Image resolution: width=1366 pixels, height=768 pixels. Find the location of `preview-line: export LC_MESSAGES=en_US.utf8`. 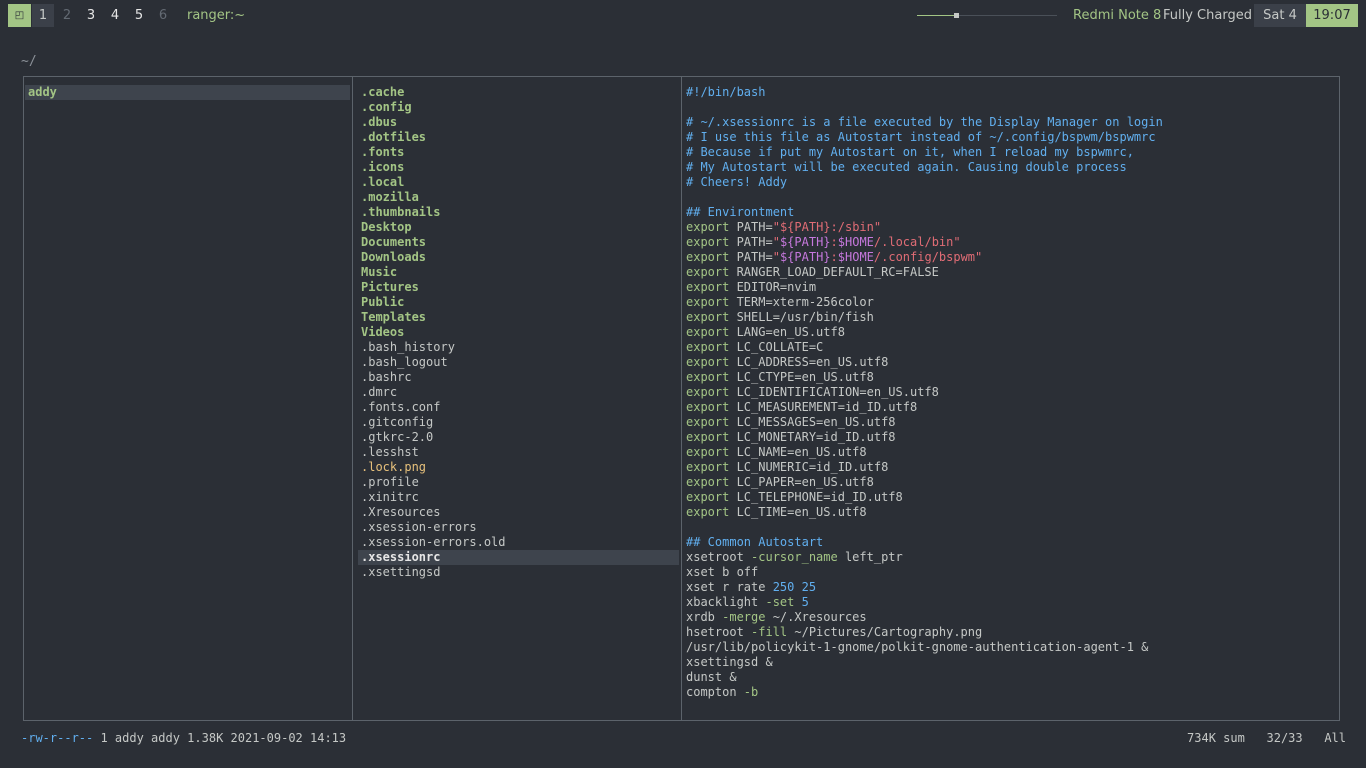

preview-line: export LC_MESSAGES=en_US.utf8 is located at coordinates (1011, 422).